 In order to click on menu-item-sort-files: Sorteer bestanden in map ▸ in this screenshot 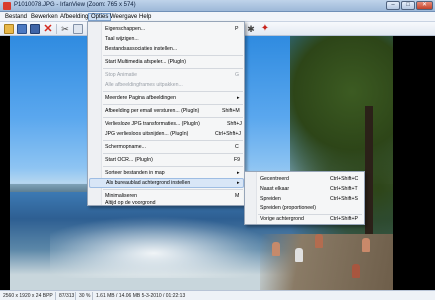, I will do `click(166, 173)`.